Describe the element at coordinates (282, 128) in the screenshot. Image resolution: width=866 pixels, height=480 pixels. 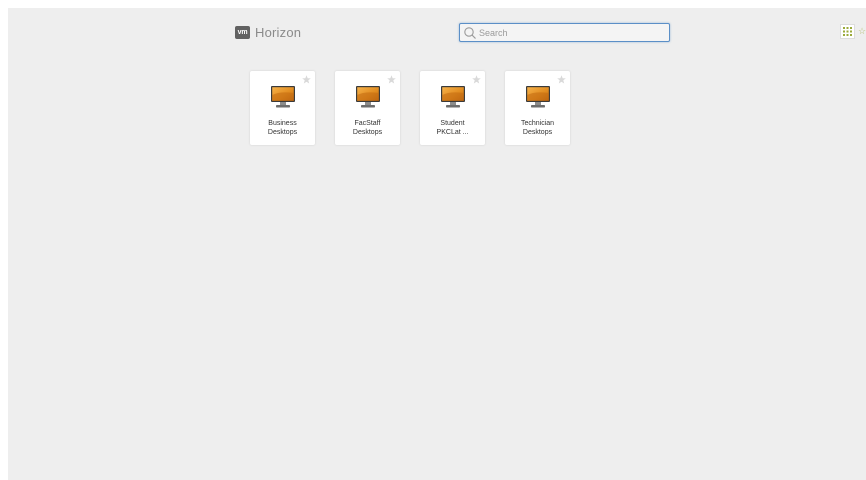
I see `tile-label: Business Desktops` at that location.